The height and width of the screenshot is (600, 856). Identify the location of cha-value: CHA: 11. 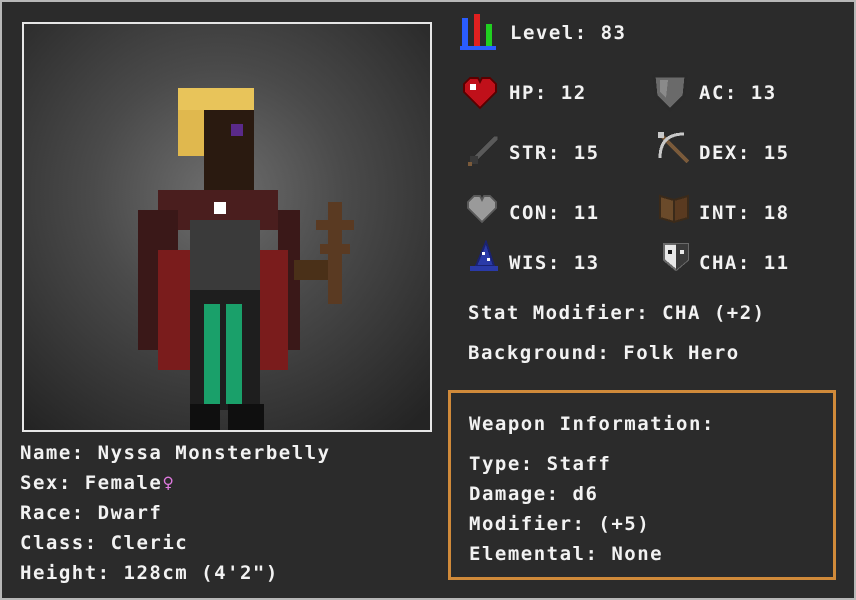
(744, 263).